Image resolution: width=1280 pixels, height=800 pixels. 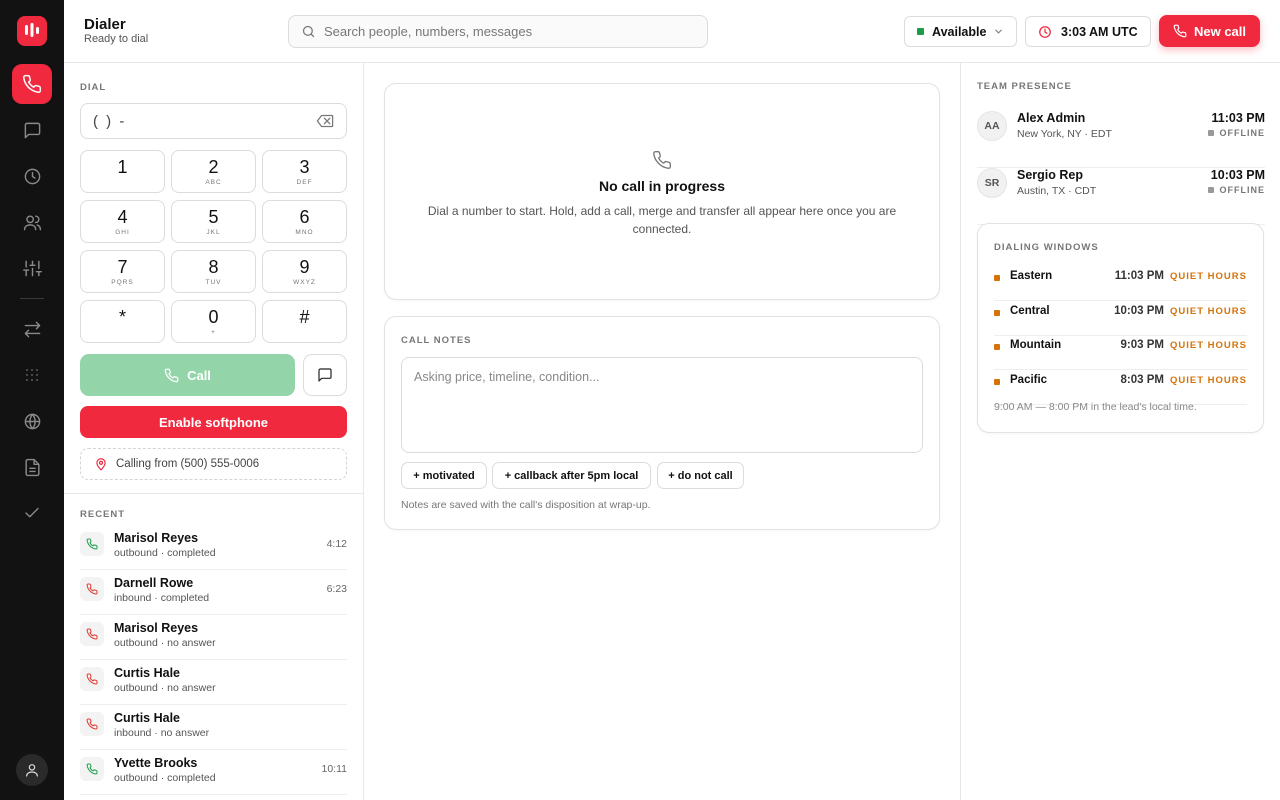 What do you see at coordinates (32, 222) in the screenshot?
I see `nav-users-icon` at bounding box center [32, 222].